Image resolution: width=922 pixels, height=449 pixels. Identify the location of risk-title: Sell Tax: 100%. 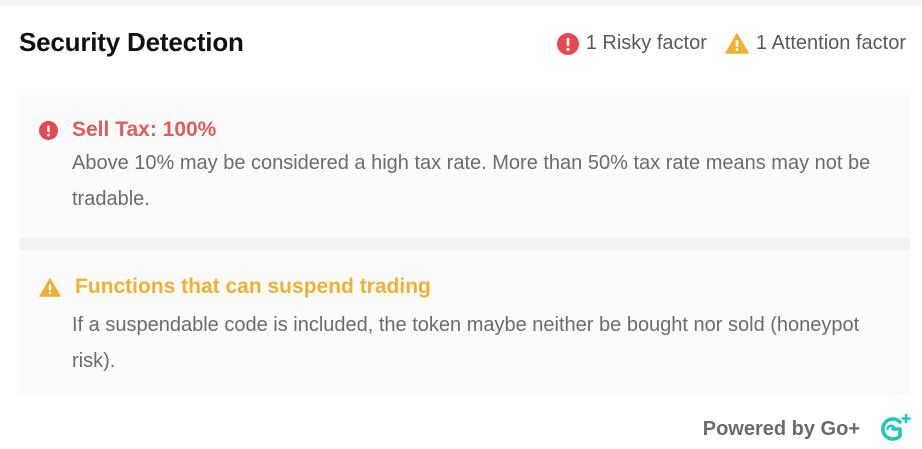
(144, 129).